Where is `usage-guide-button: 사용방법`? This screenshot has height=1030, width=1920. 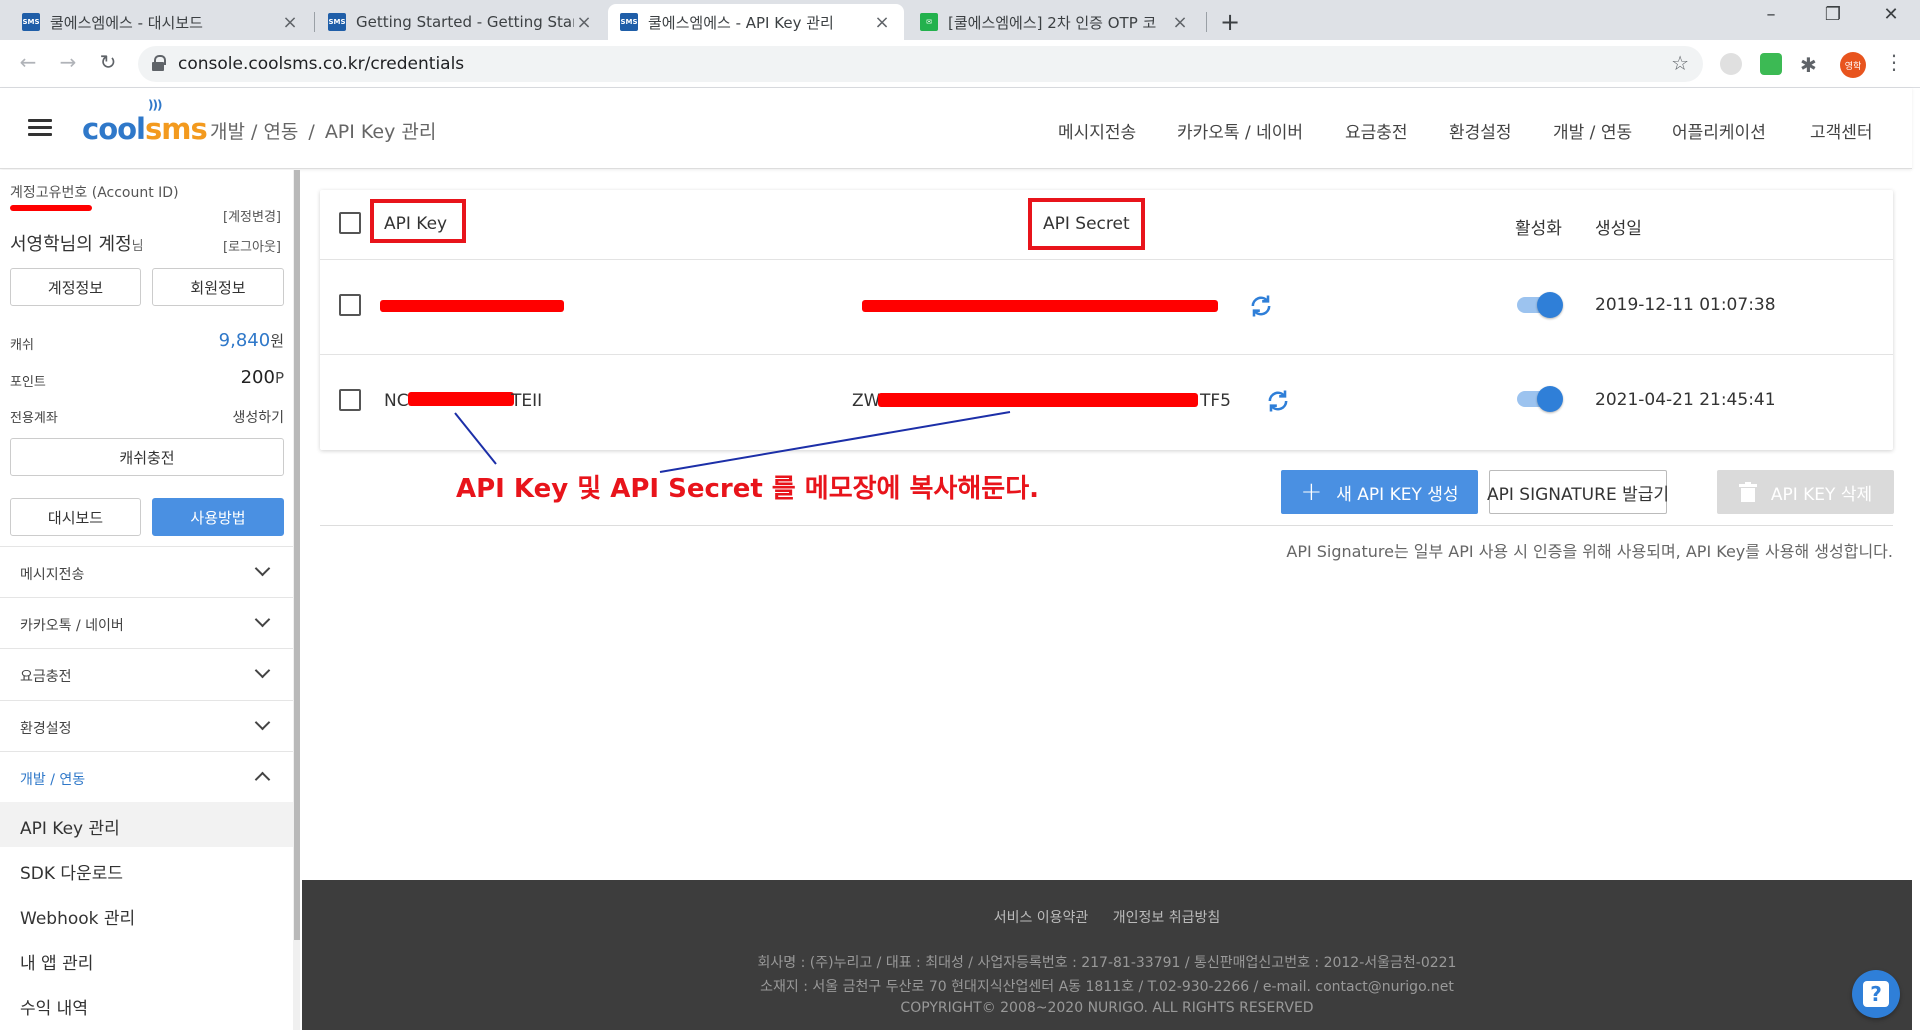 usage-guide-button: 사용방법 is located at coordinates (218, 517).